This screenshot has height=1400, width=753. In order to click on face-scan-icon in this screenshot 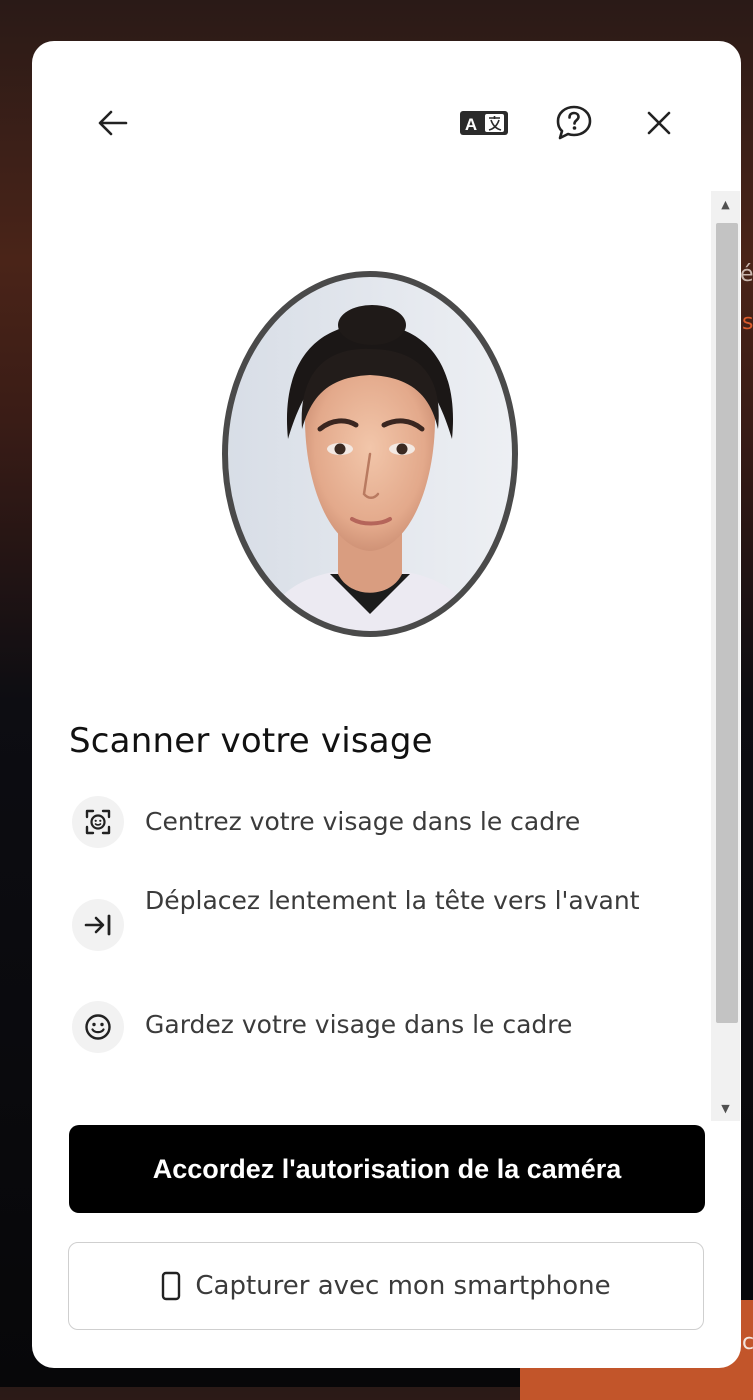, I will do `click(98, 822)`.